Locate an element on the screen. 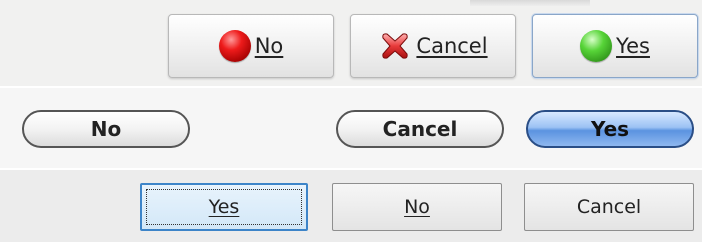  red-x-icon is located at coordinates (395, 46).